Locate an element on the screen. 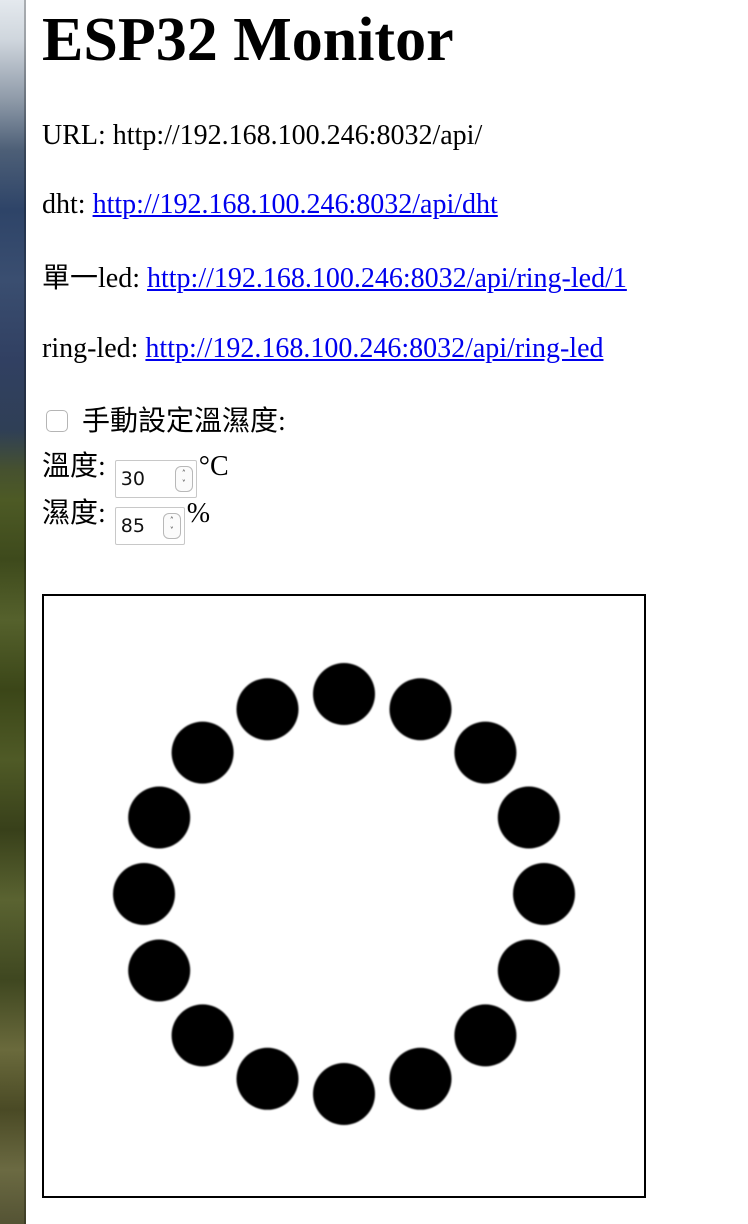 Image resolution: width=748 pixels, height=1224 pixels. humidity-value: 85 is located at coordinates (142, 526).